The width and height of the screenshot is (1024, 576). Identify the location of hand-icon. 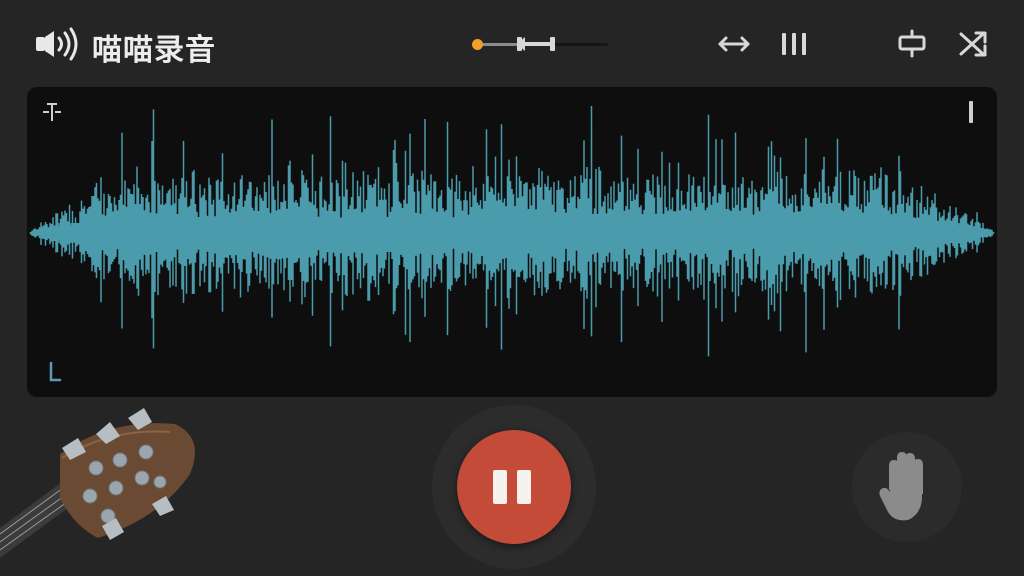
(907, 487).